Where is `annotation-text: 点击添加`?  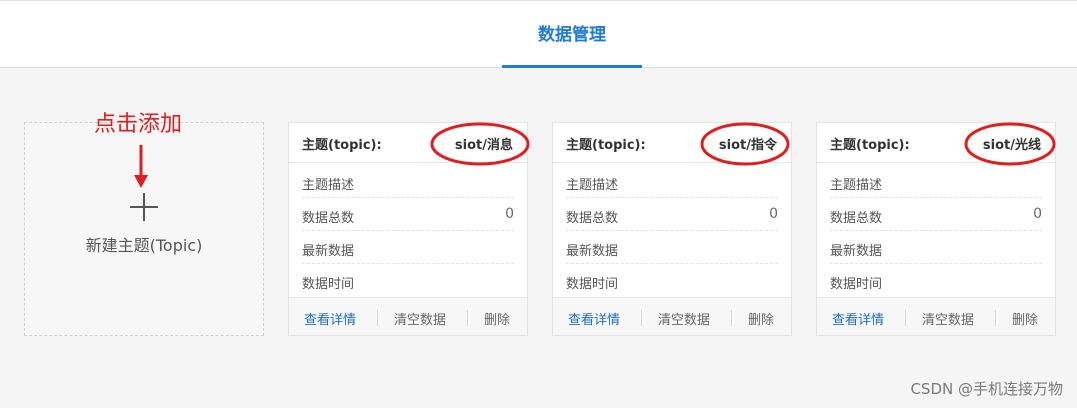
annotation-text: 点击添加 is located at coordinates (138, 124).